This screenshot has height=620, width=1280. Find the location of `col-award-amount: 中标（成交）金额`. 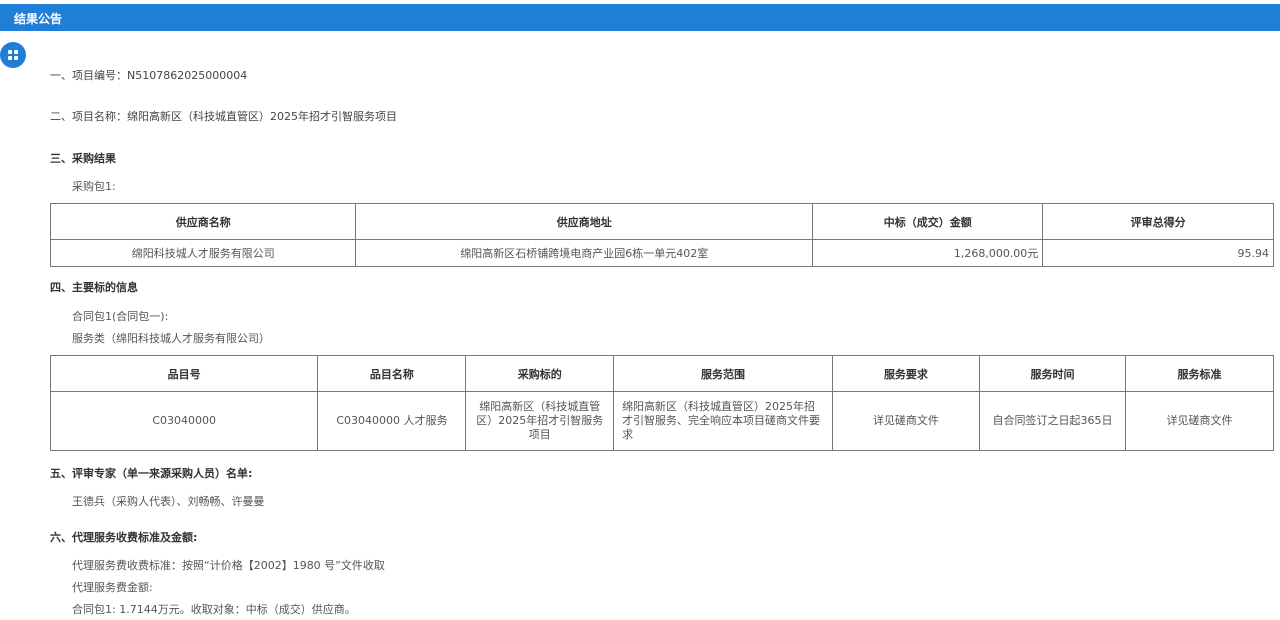

col-award-amount: 中标（成交）金额 is located at coordinates (928, 221).